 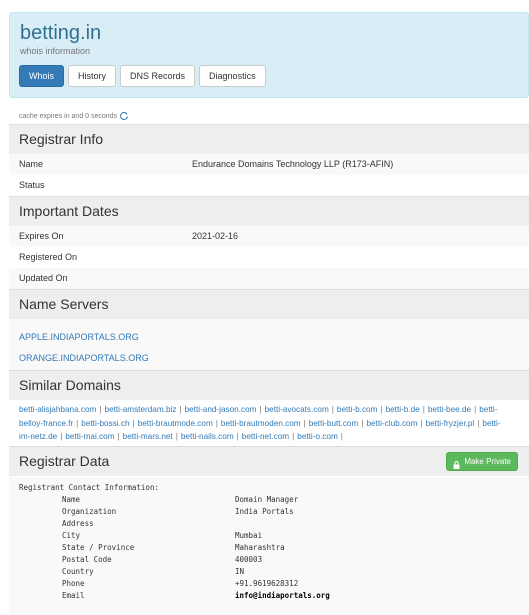 What do you see at coordinates (262, 572) in the screenshot?
I see `registrant-field: Country IN` at bounding box center [262, 572].